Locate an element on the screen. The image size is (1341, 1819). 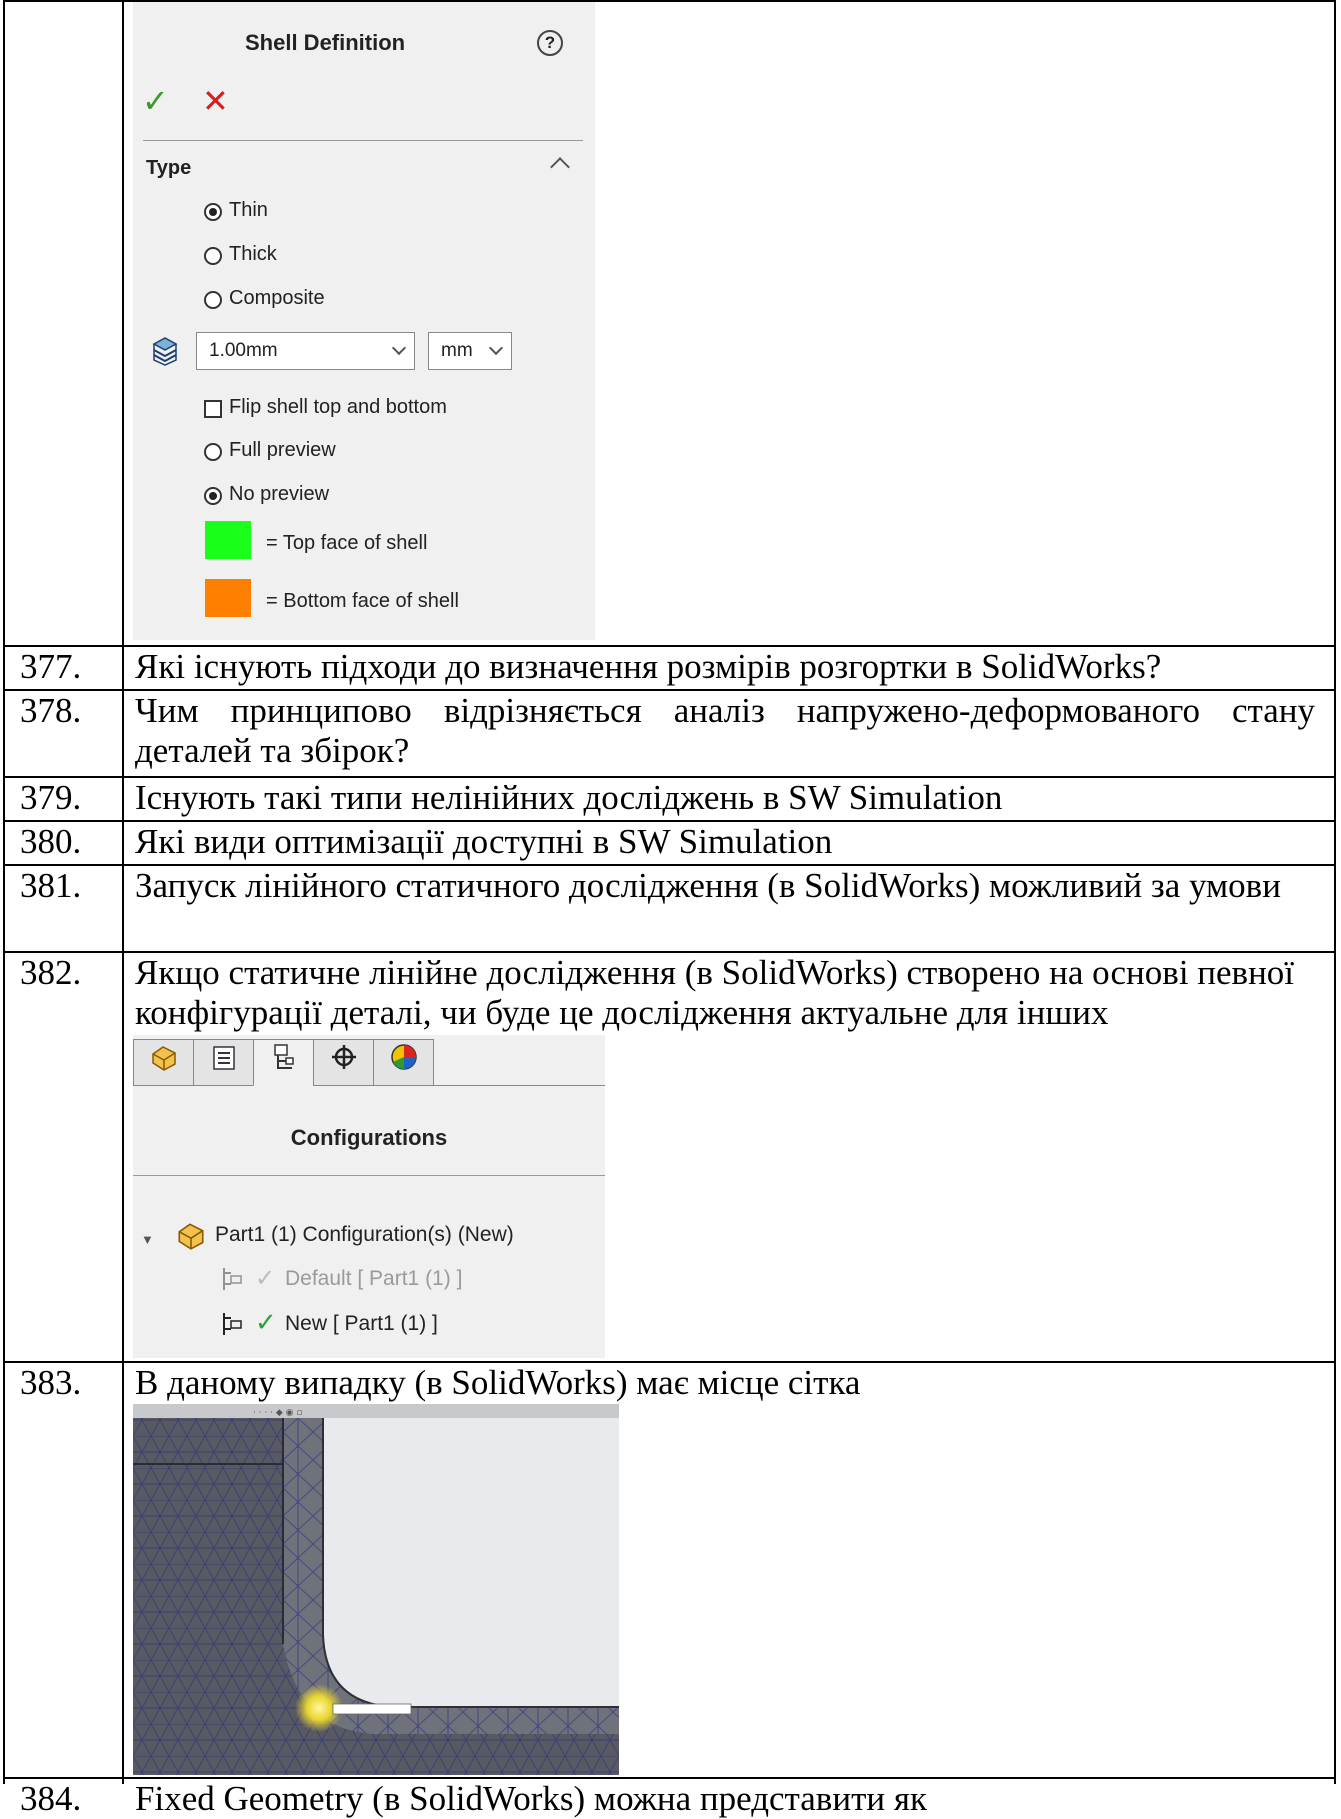
question-number: 377. is located at coordinates (51, 666).